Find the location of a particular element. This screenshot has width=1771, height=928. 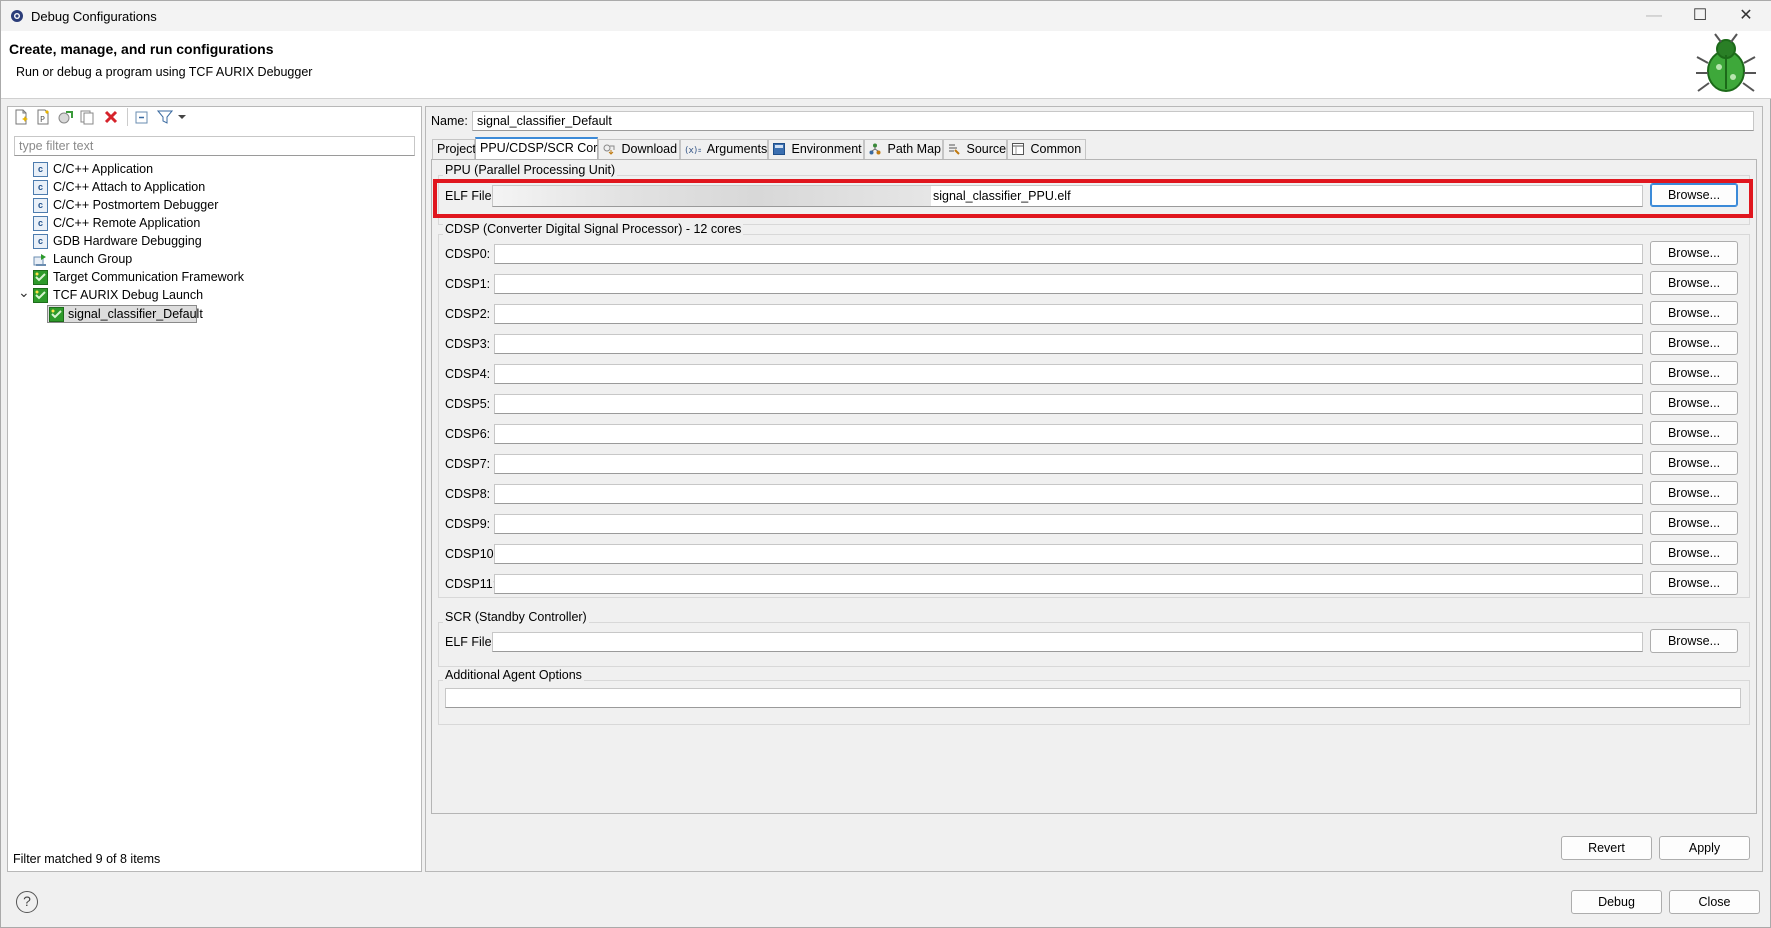

cdsp8-label: CDSP8: is located at coordinates (468, 494).